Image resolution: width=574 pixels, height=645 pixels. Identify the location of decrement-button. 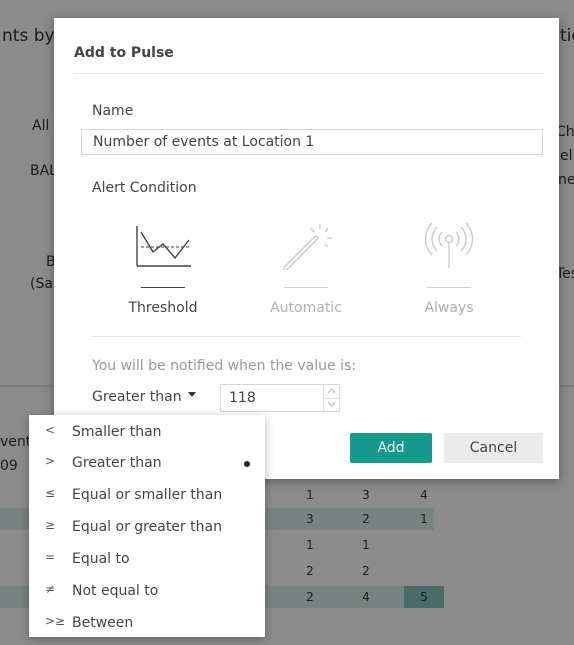
(331, 404).